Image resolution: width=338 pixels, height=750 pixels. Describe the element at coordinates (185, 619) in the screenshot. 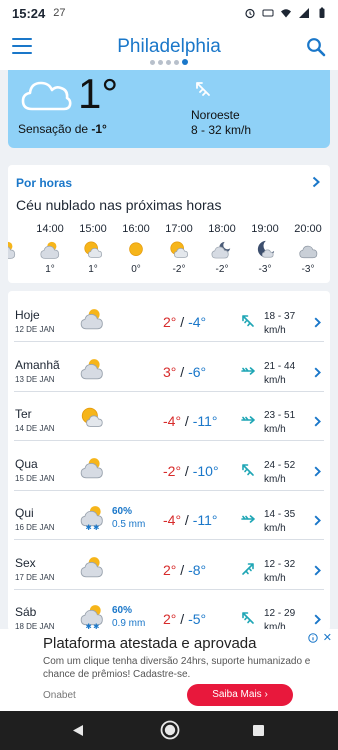

I see `day-temps: 2° / -5°` at that location.